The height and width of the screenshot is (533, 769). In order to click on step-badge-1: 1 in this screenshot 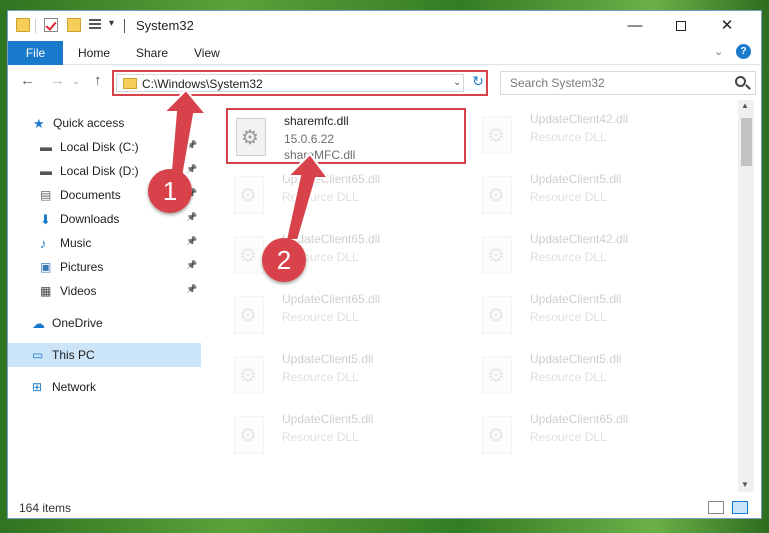, I will do `click(170, 191)`.